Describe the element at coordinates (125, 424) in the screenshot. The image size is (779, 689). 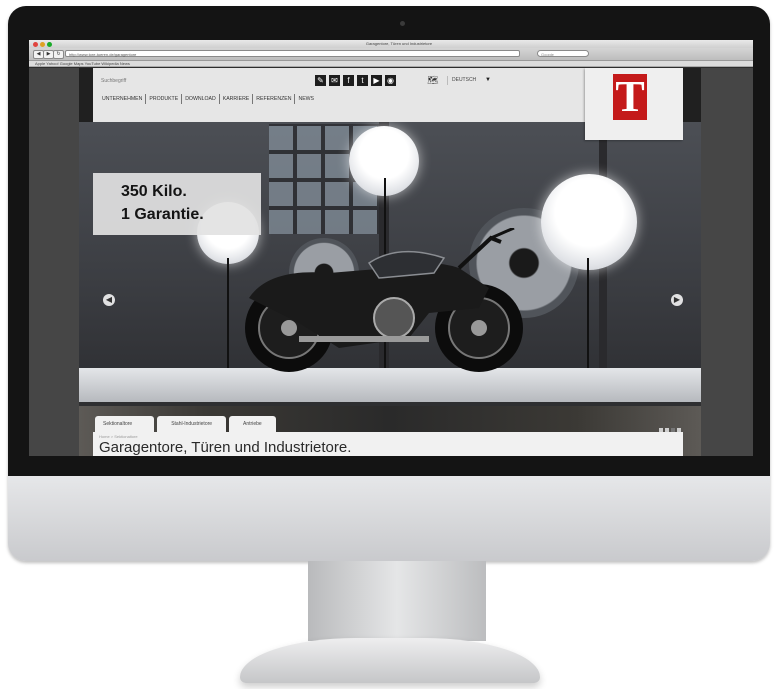
I see `tab-sektionaltore: Sektionaltore` at that location.